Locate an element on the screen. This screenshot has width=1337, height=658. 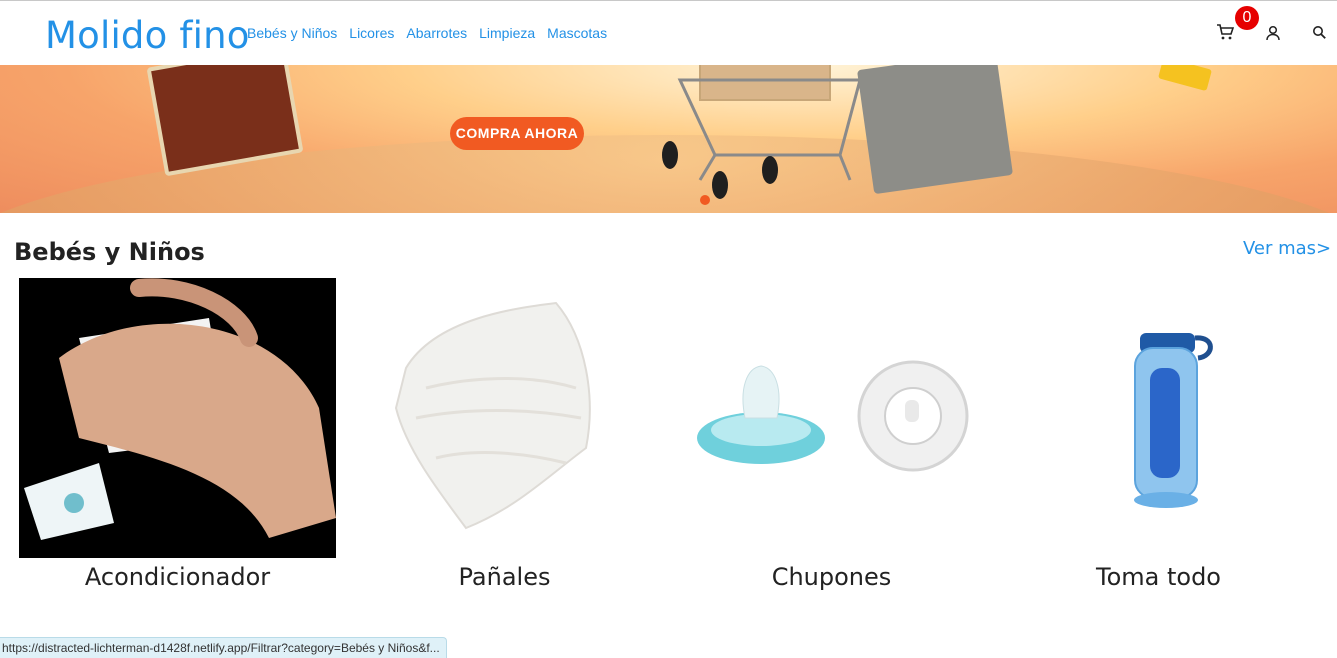
buy-now-button: COMPRA AHORA is located at coordinates (517, 133).